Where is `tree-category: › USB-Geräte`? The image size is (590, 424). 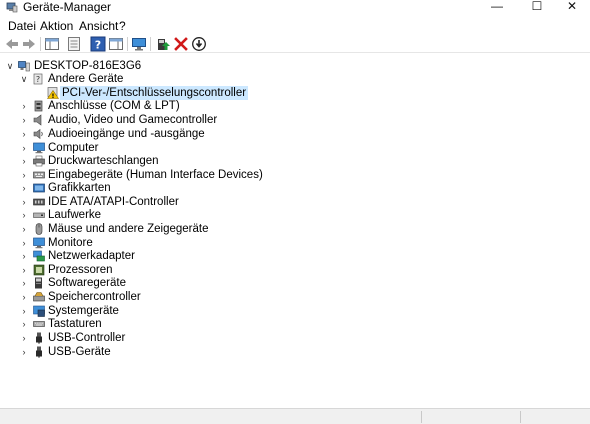
tree-category: › USB-Geräte is located at coordinates (295, 352).